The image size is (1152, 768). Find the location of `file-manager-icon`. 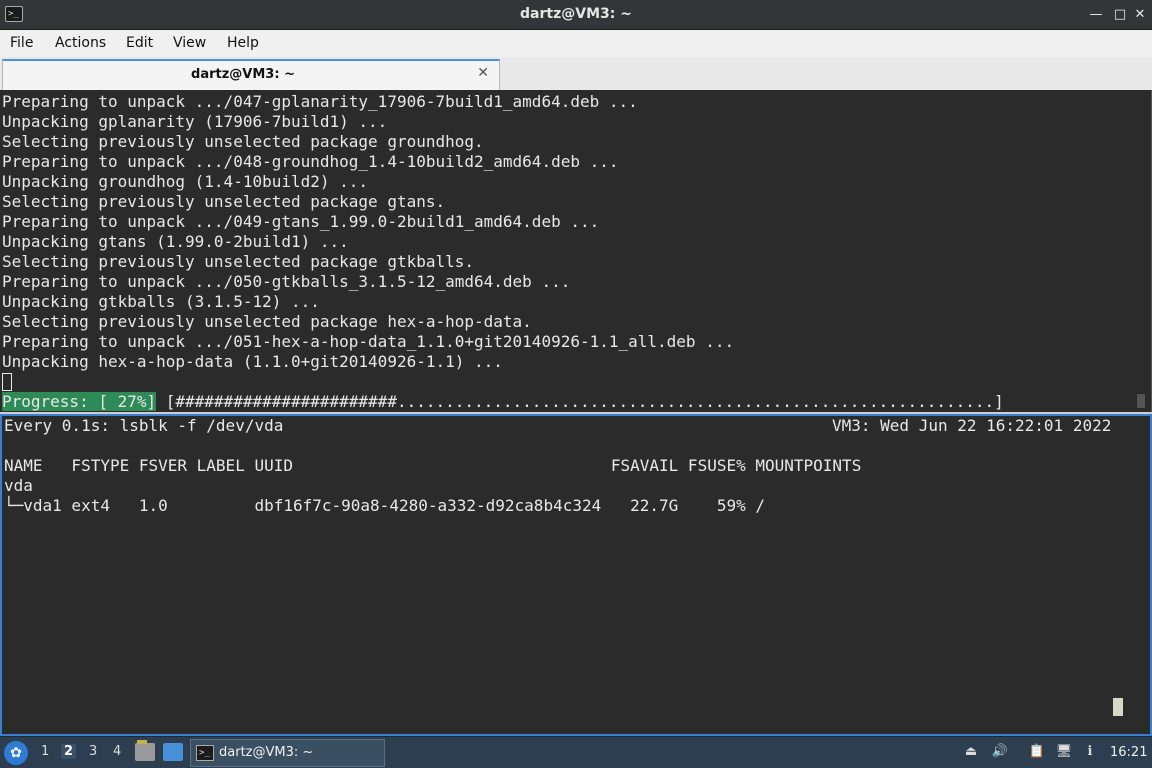

file-manager-icon is located at coordinates (145, 750).